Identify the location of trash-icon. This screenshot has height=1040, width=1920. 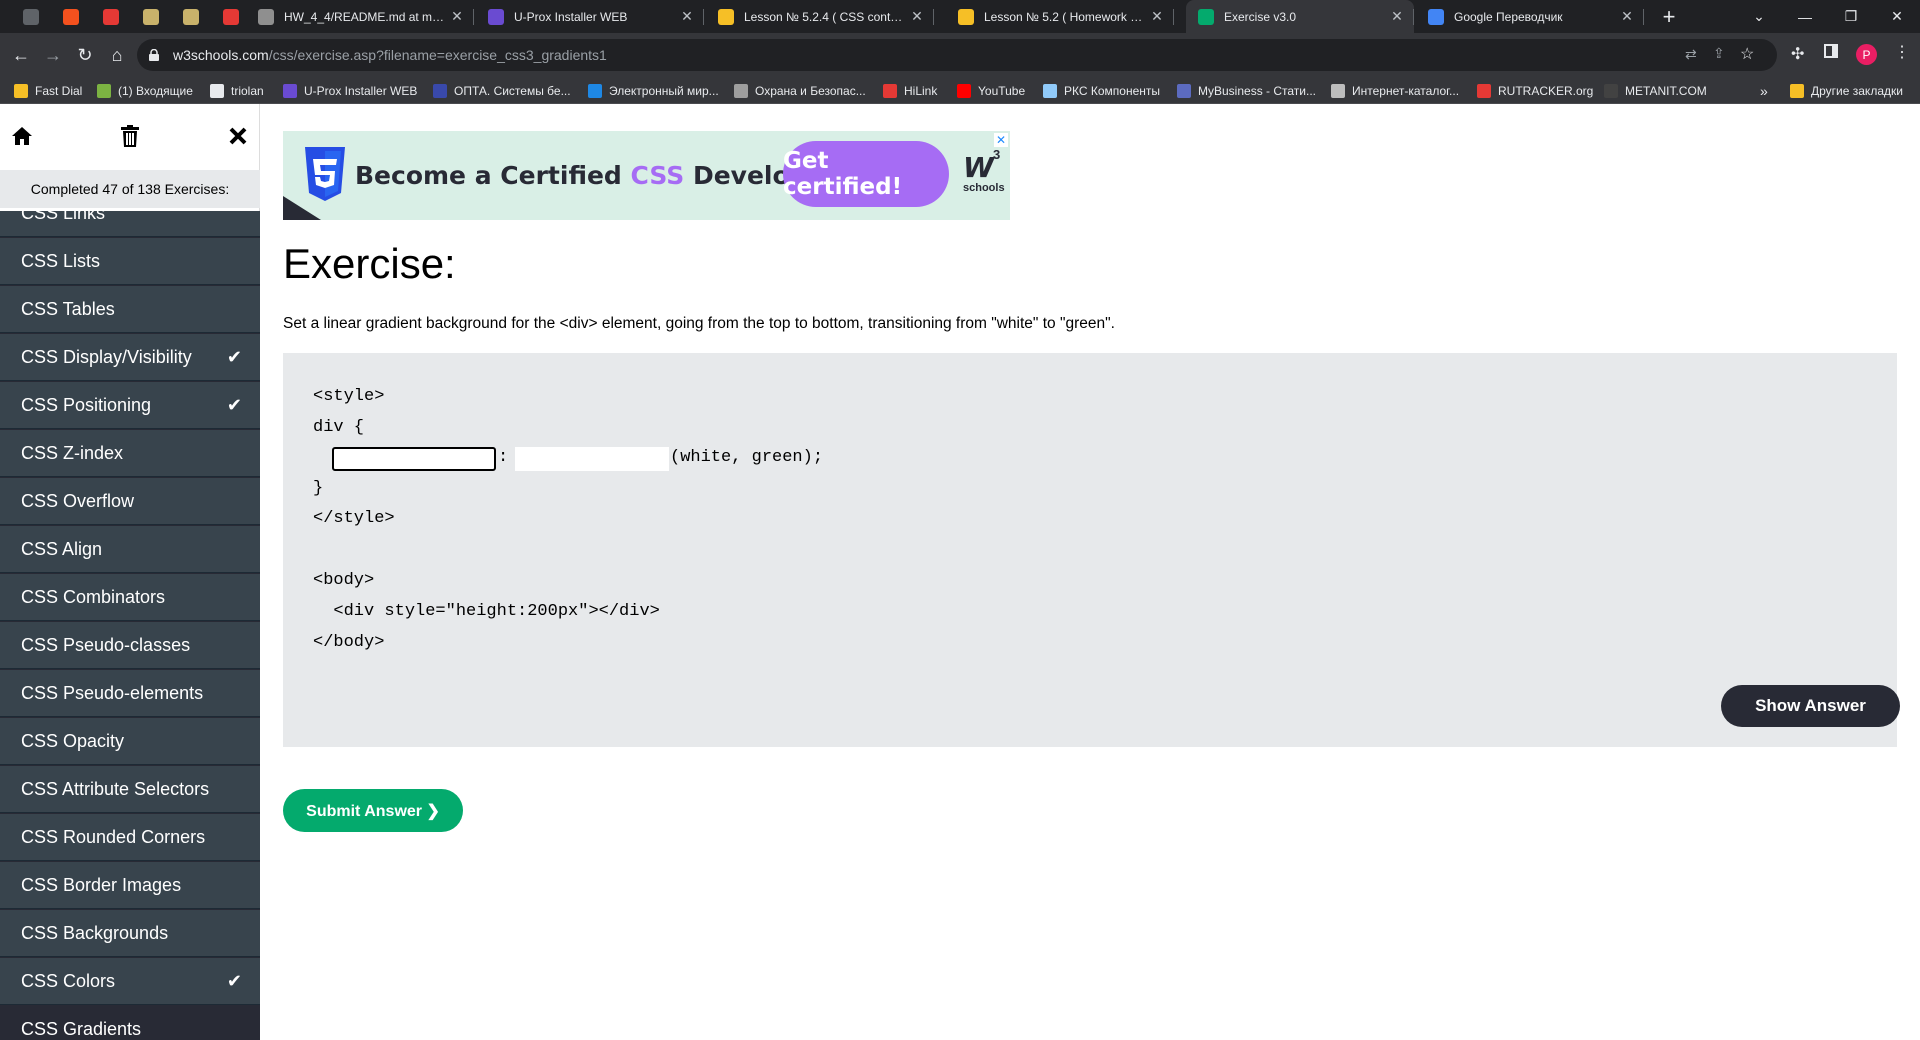
(130, 136).